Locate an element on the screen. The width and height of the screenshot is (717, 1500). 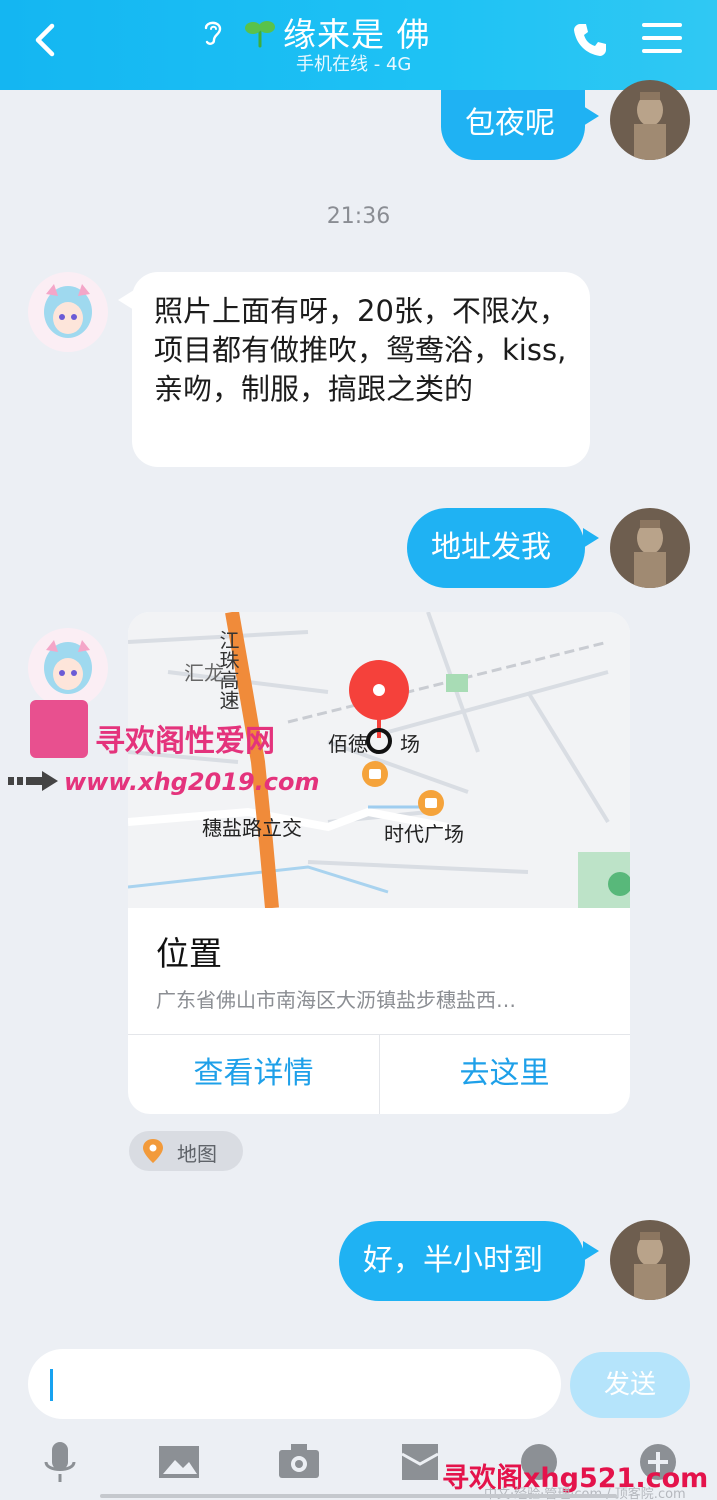
map-label: 时代广场 is located at coordinates (424, 834).